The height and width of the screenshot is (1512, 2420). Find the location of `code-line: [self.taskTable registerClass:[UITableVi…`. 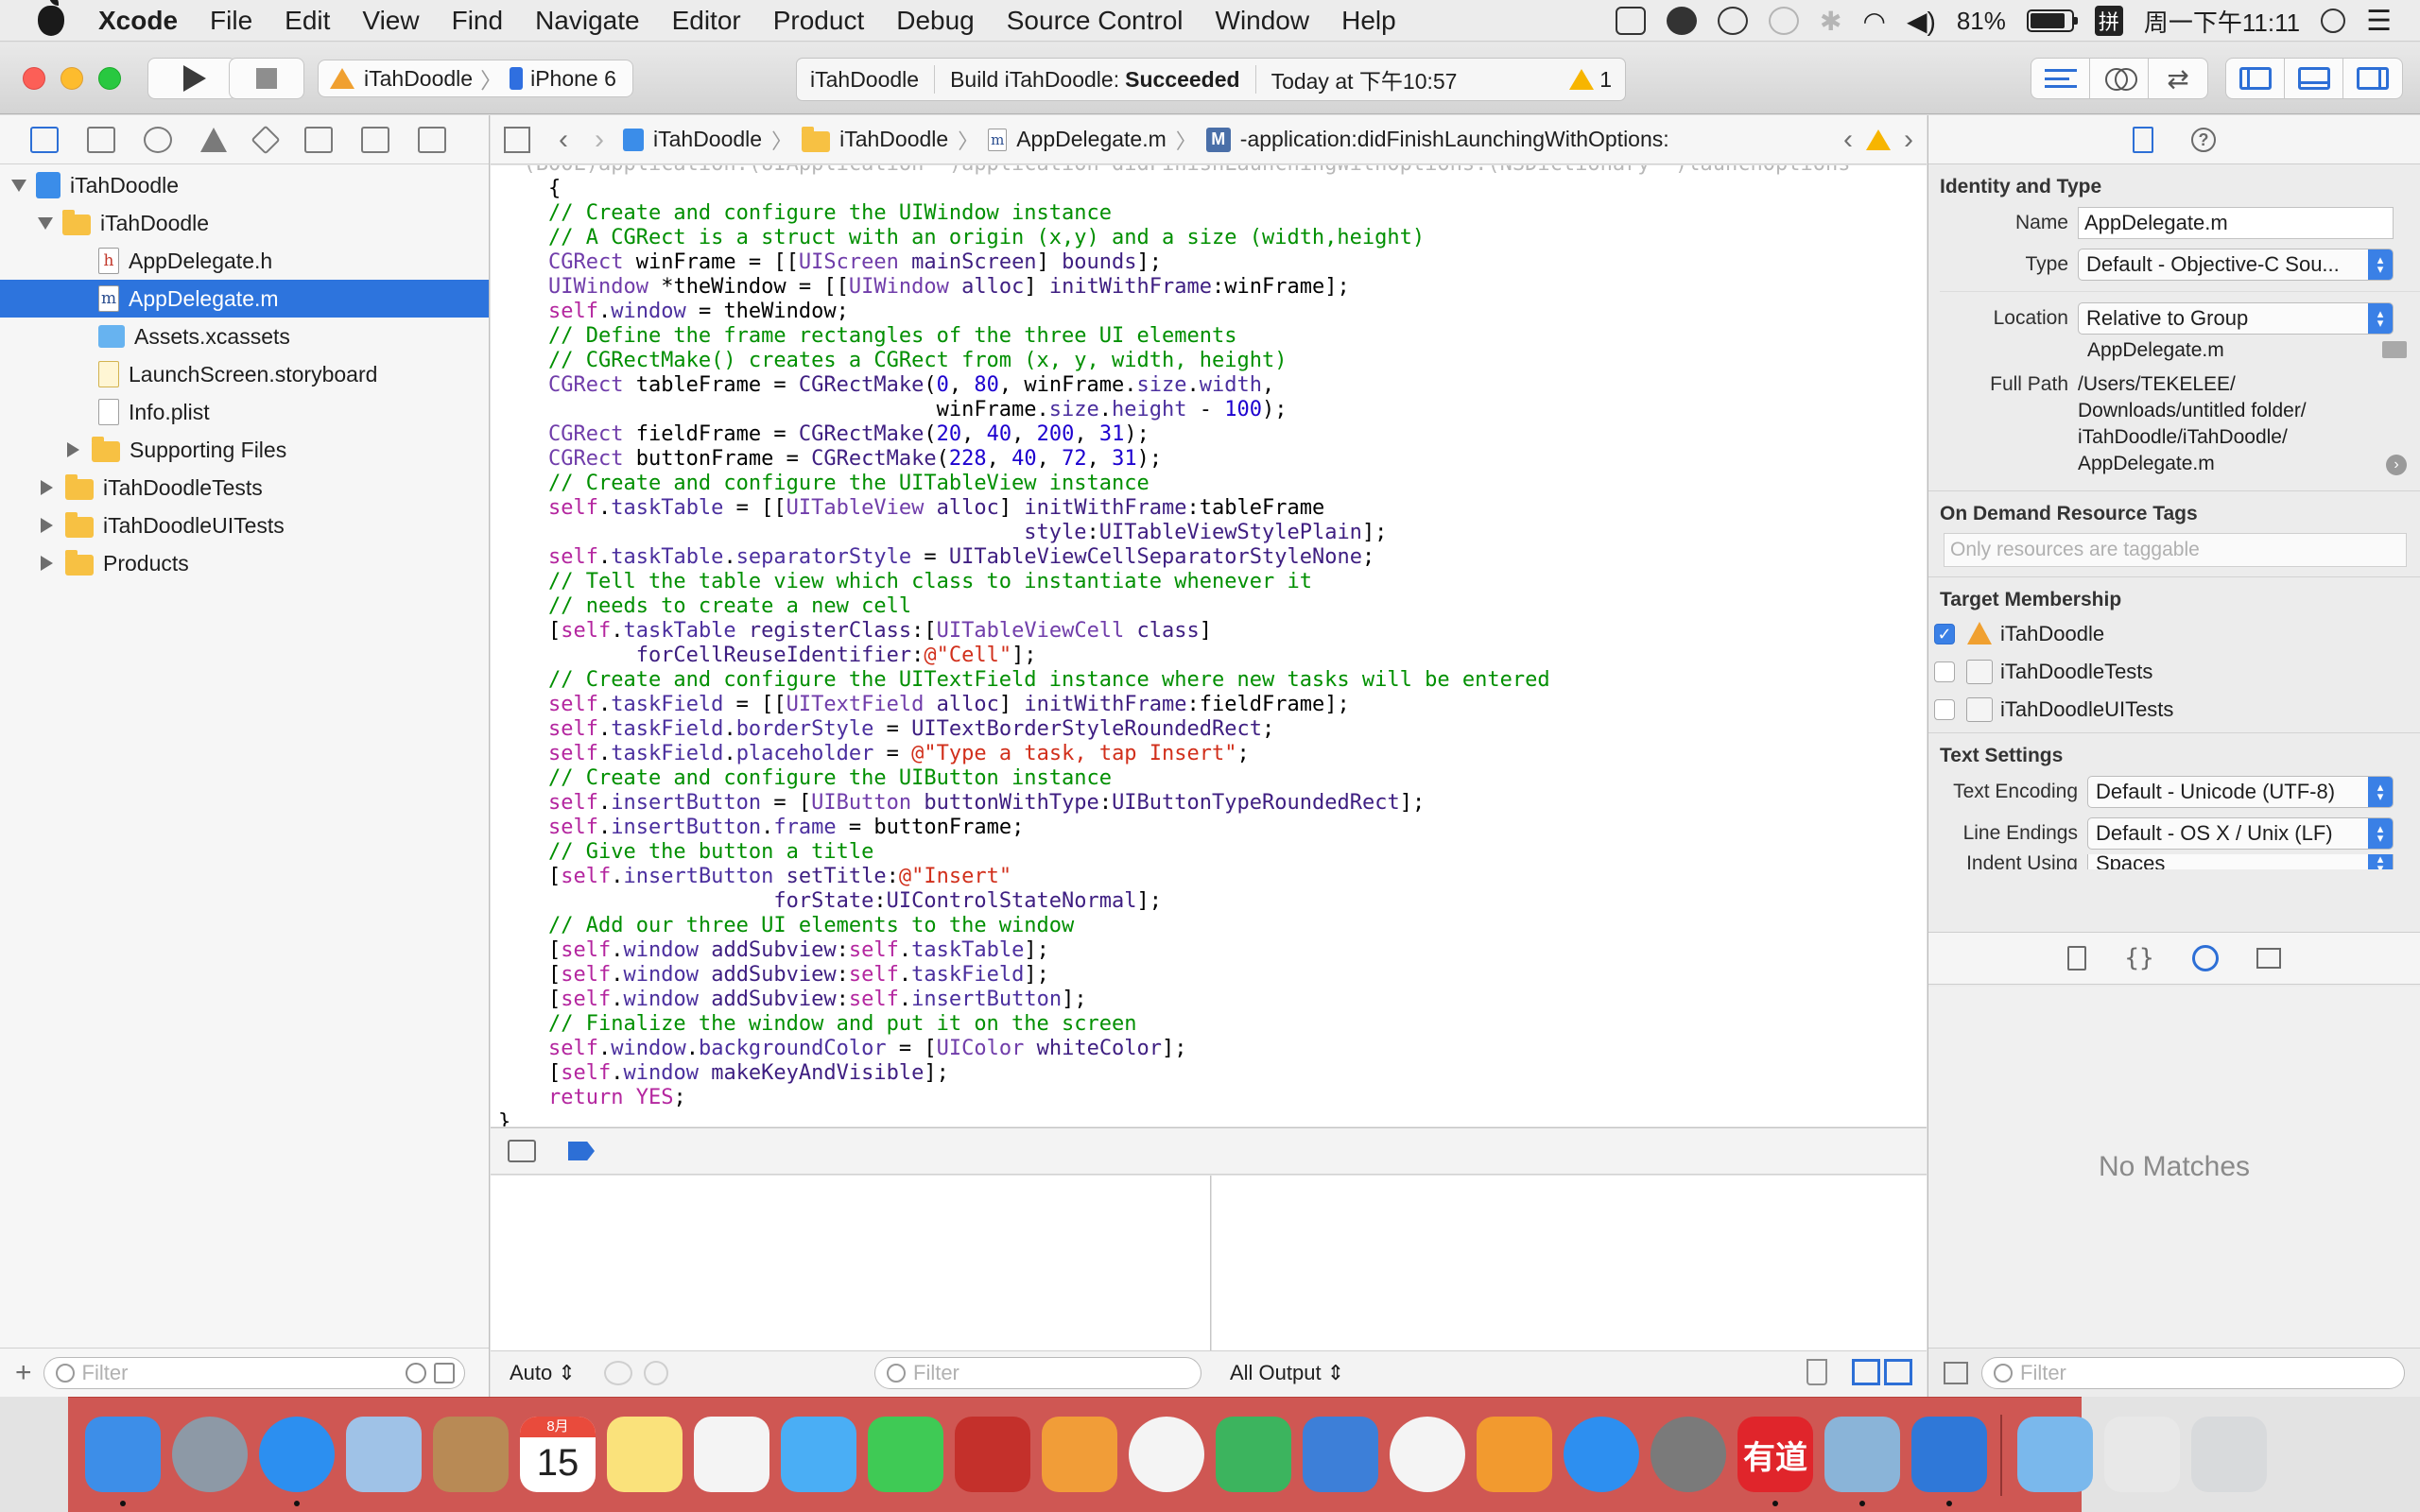

code-line: [self.taskTable registerClass:[UITableVi… is located at coordinates (1212, 631).